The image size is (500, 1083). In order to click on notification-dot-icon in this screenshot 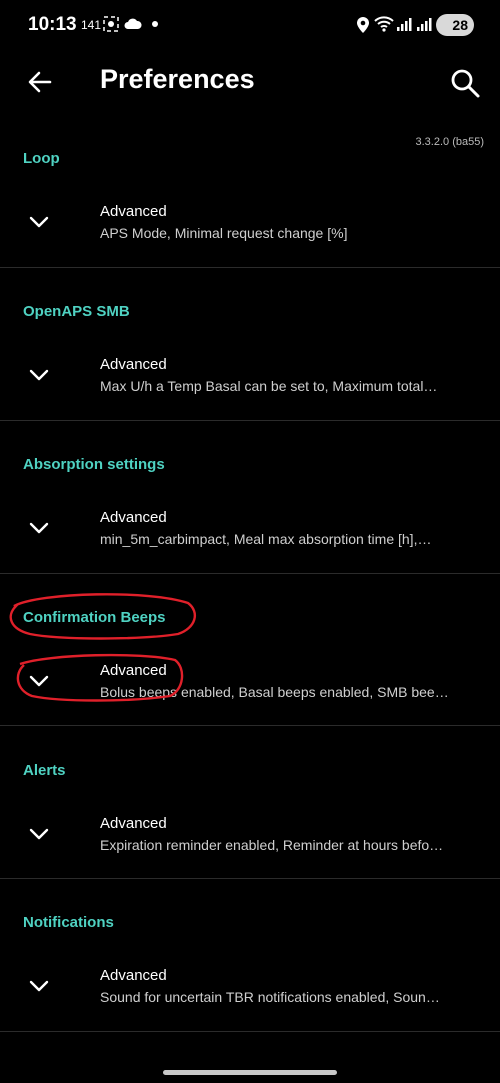, I will do `click(155, 24)`.